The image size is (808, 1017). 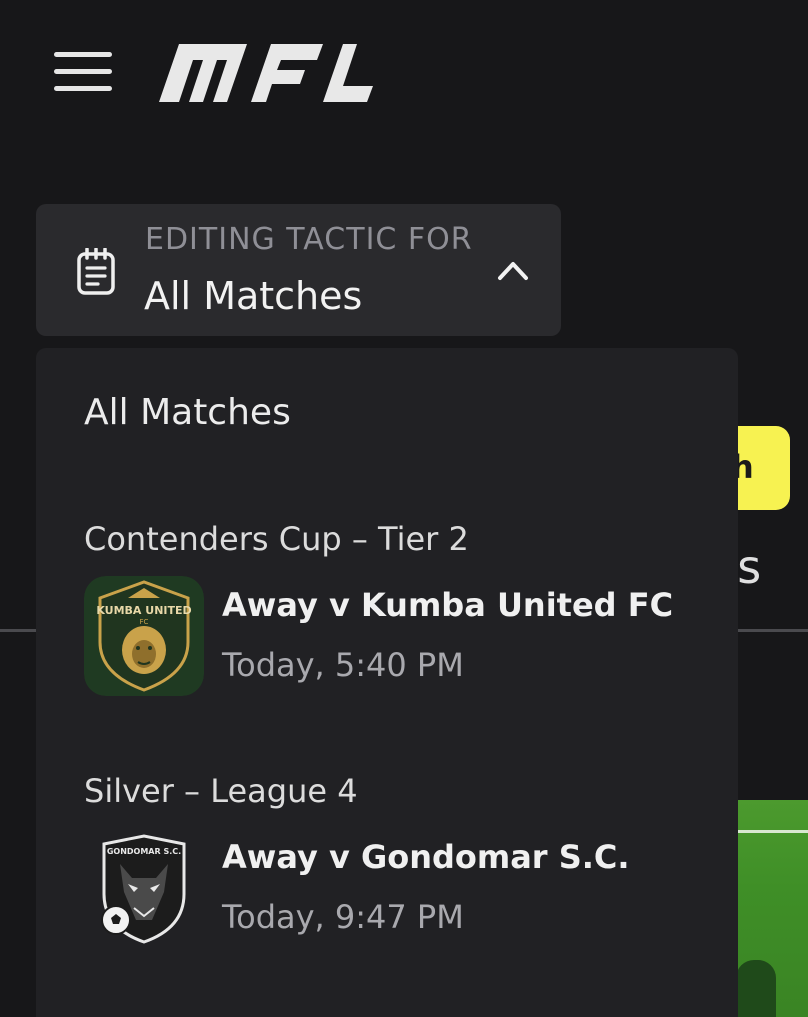 I want to click on gondomar-crest: GONDOMAR S.C., so click(x=143, y=889).